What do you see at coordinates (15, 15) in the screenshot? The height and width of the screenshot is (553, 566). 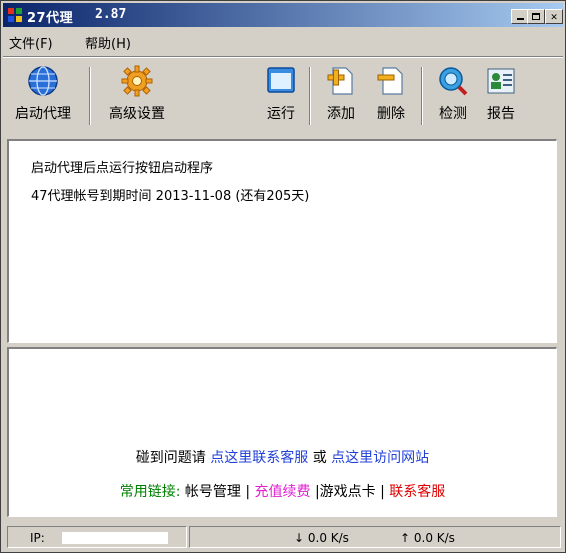 I see `app-icon` at bounding box center [15, 15].